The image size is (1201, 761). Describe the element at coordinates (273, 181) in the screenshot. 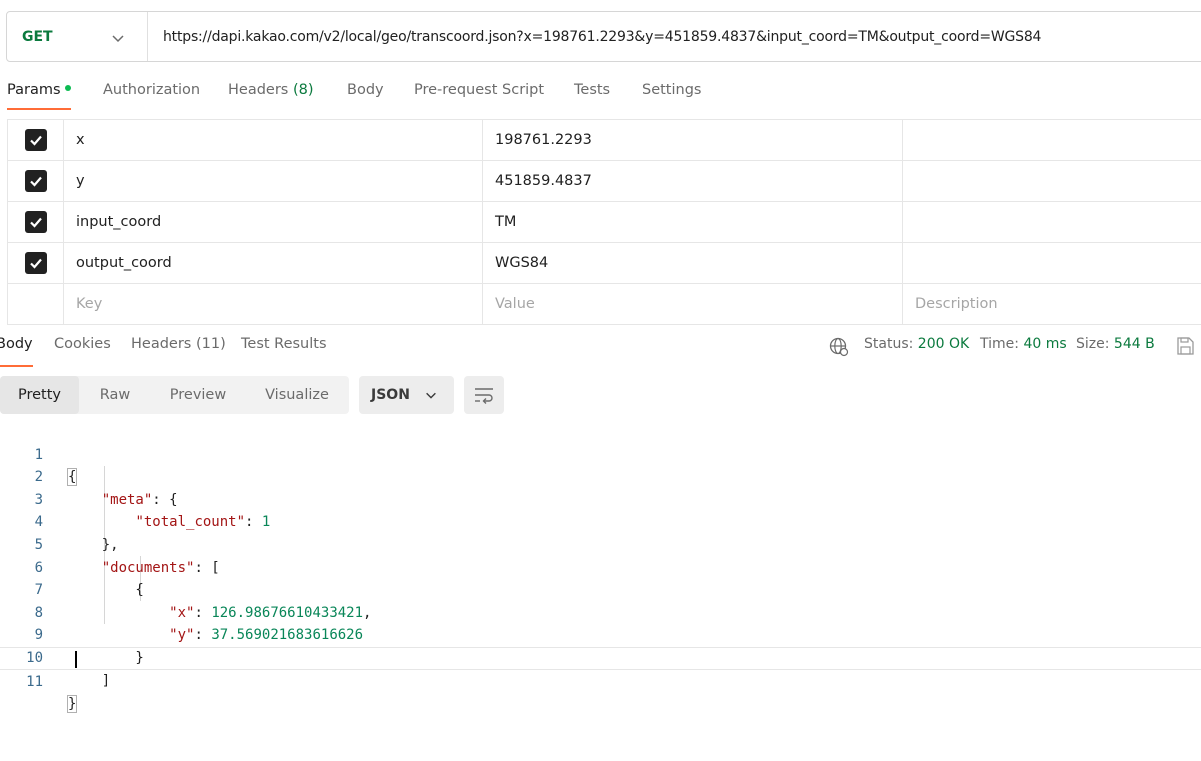

I see `param-key: y` at that location.